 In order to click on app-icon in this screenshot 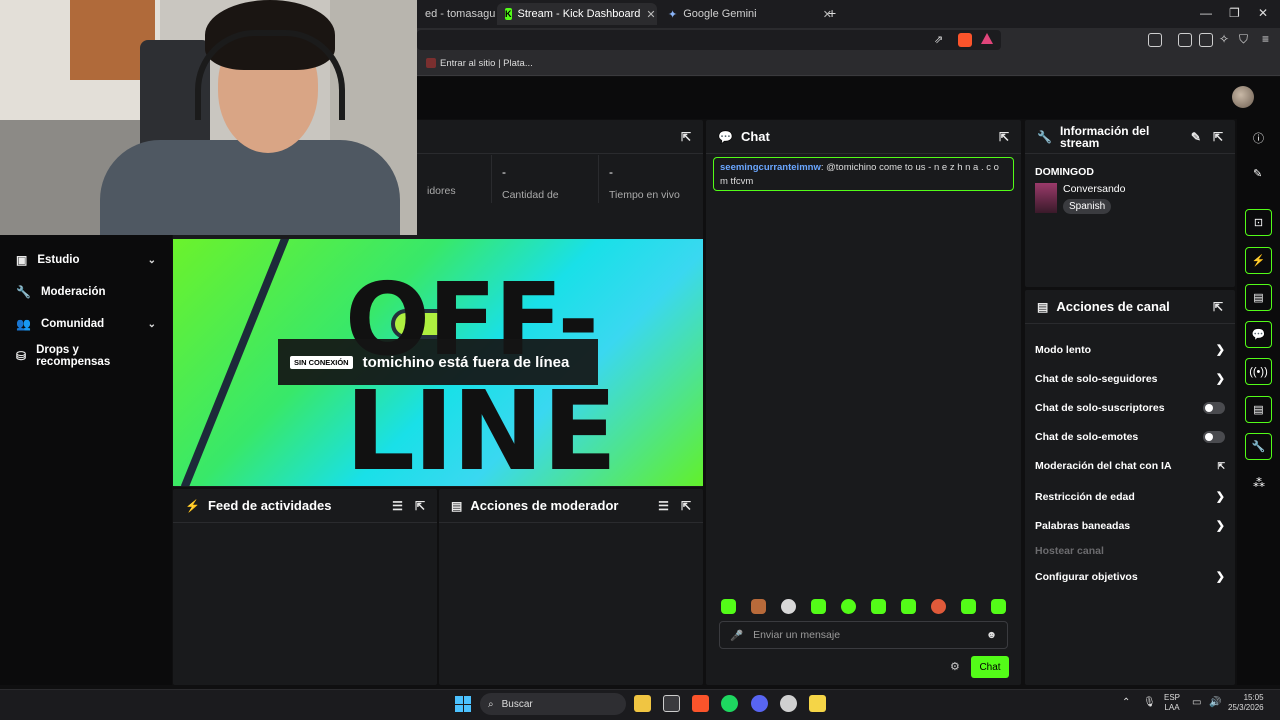, I will do `click(817, 703)`.